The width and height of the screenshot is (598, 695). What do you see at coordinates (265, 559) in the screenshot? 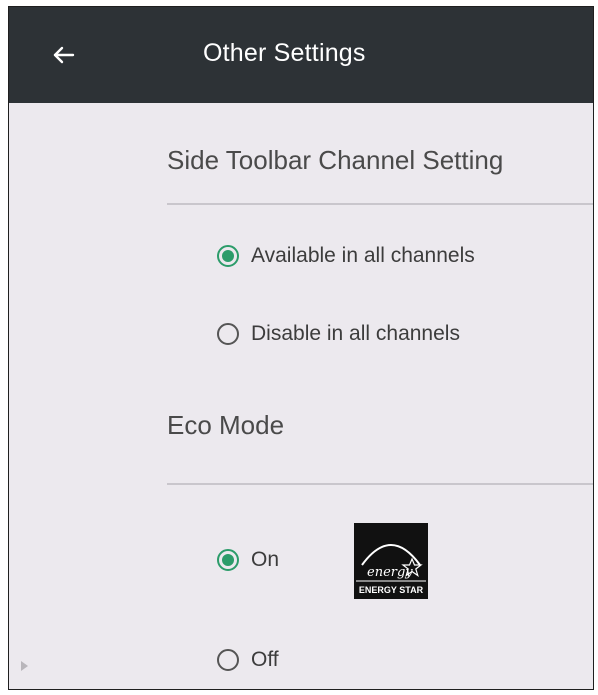
I see `radio-label: On` at bounding box center [265, 559].